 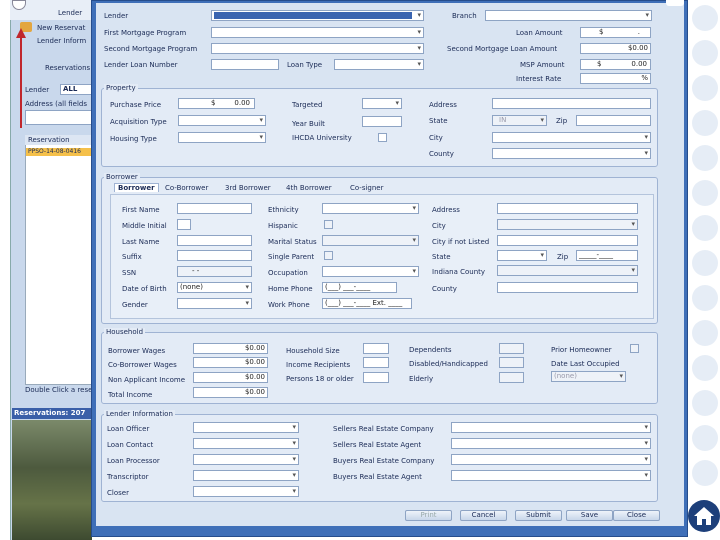 What do you see at coordinates (370, 208) in the screenshot?
I see `ethnicity-select` at bounding box center [370, 208].